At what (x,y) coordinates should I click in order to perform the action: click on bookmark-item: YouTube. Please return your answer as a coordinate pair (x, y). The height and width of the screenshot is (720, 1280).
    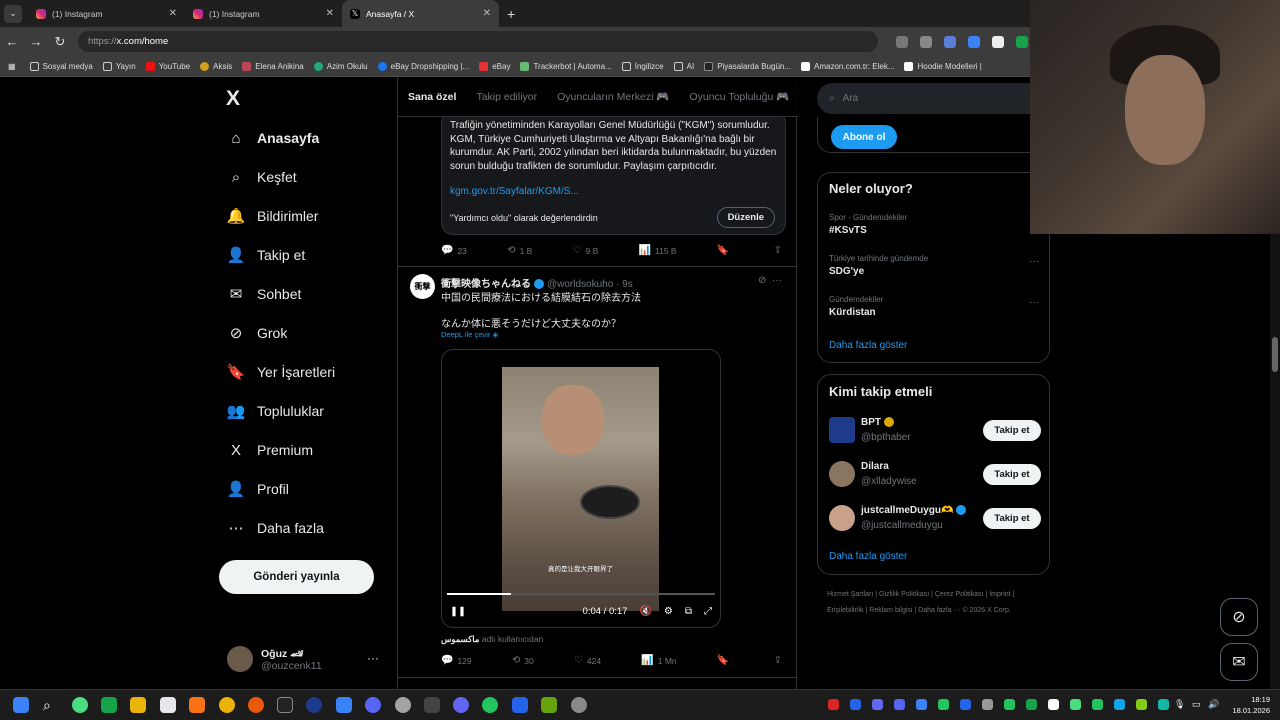
    Looking at the image, I should click on (167, 66).